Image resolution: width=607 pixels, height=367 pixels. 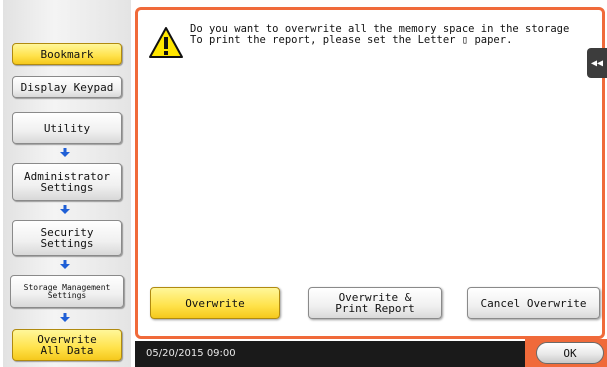 I want to click on breadcrumb-administrator-settings-button: Administrator Settings, so click(x=67, y=182).